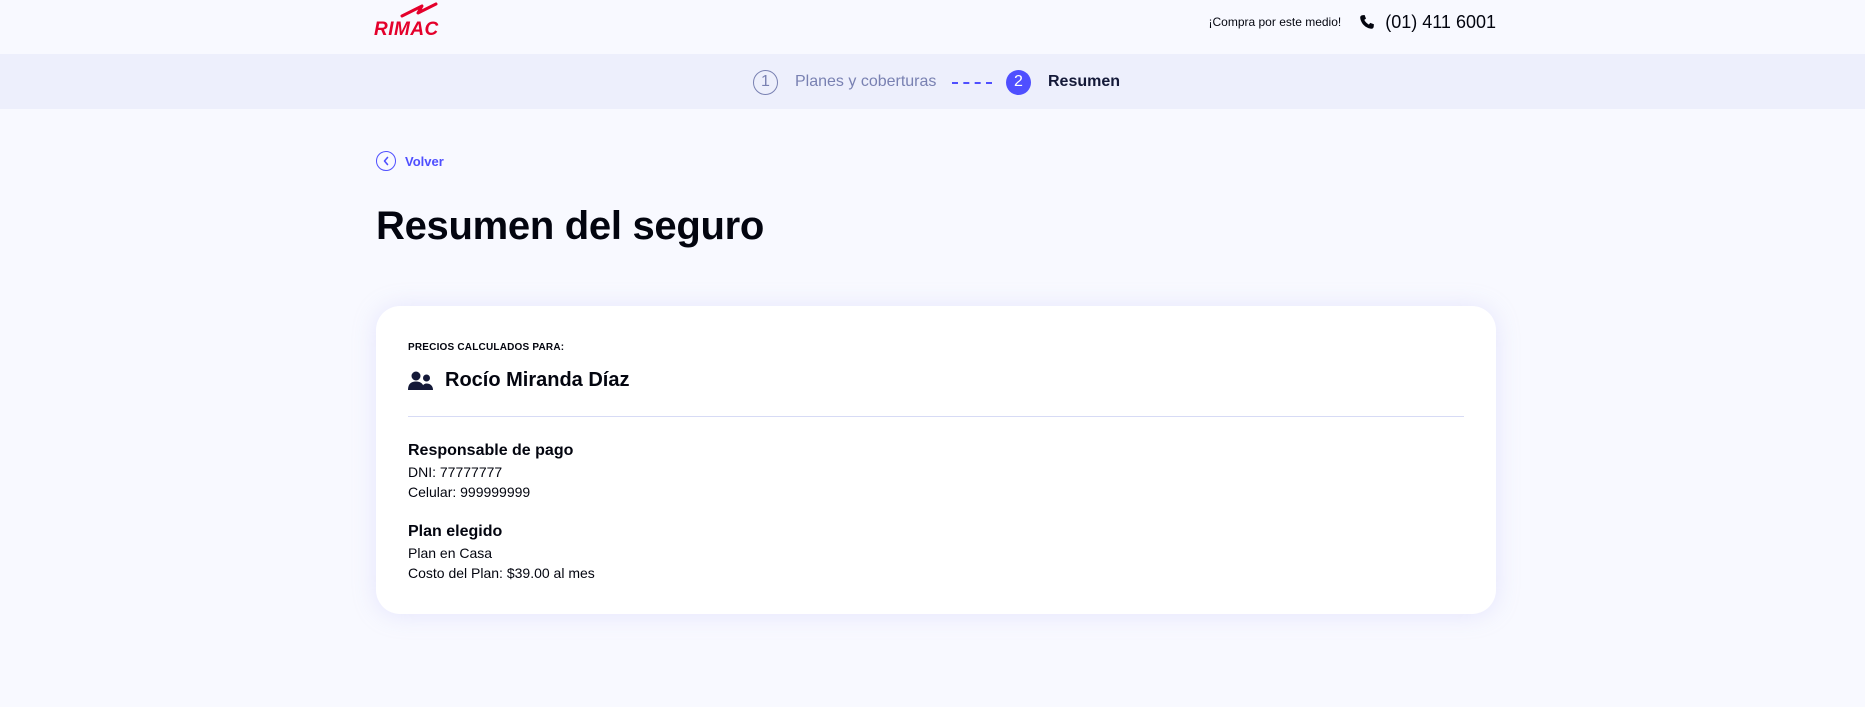  I want to click on checkout-stepper: 1 Planes y coberturas 2 Resumen, so click(932, 81).